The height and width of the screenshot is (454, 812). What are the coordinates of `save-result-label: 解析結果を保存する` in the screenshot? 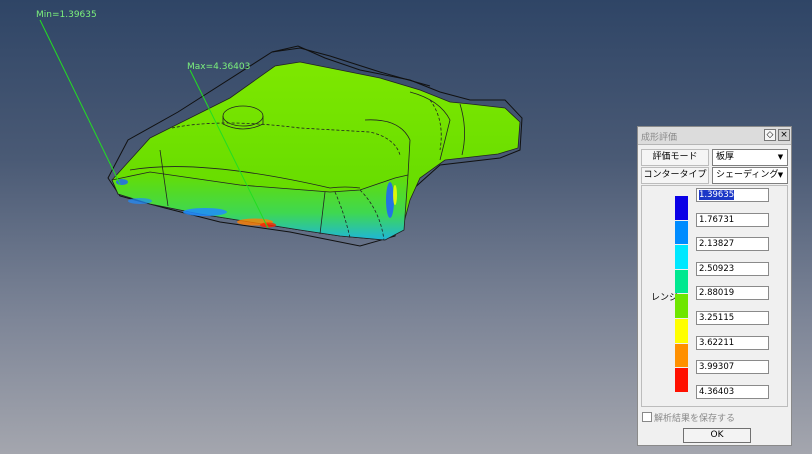 It's located at (695, 419).